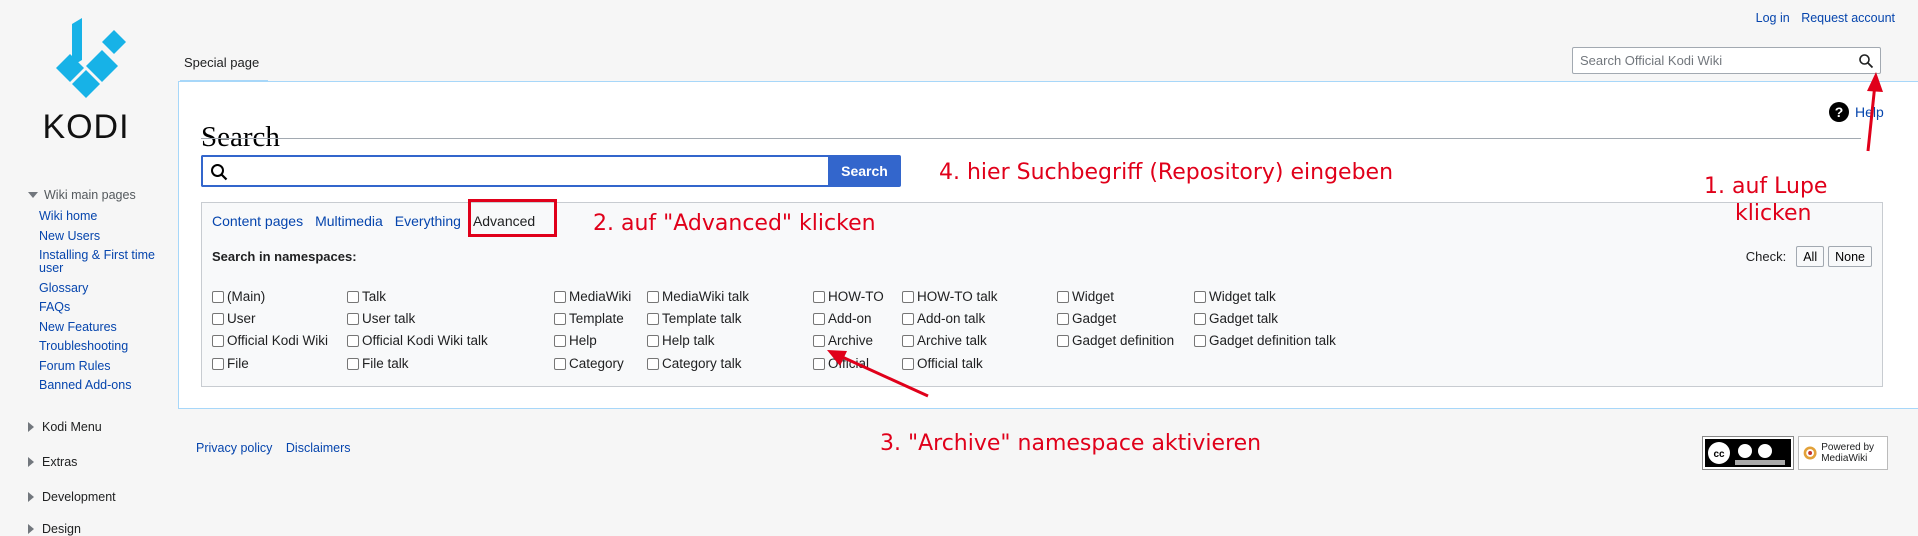  What do you see at coordinates (318, 448) in the screenshot?
I see `disclaimers-link: Disclaimers` at bounding box center [318, 448].